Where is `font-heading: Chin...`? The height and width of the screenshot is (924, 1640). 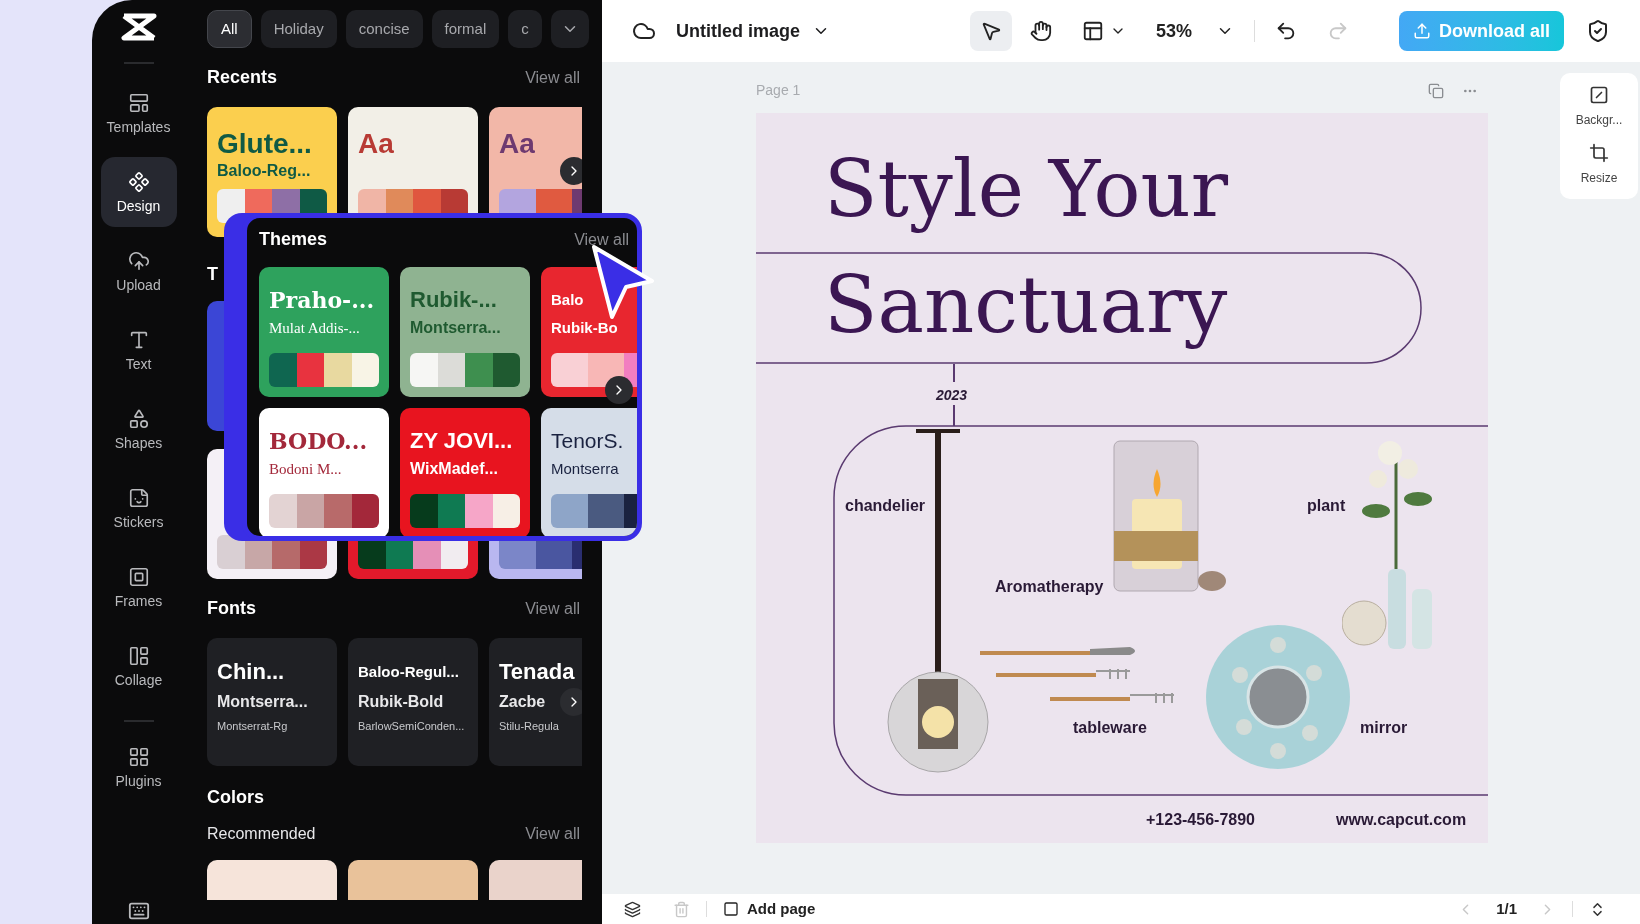
font-heading: Chin... is located at coordinates (251, 672).